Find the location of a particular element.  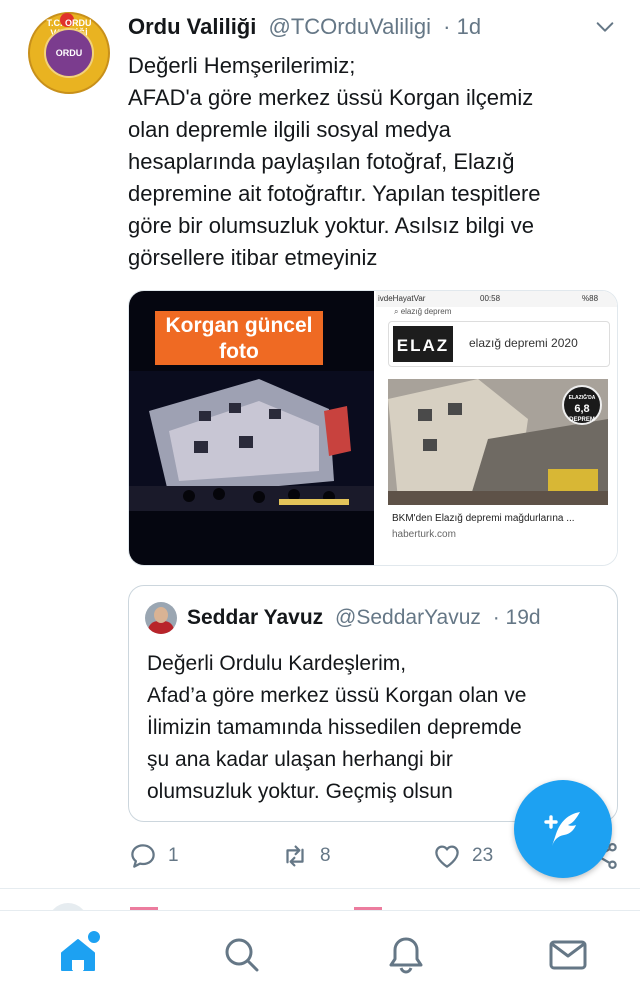

quoted-tweet-header: Seddar Yavuz @SeddarYavuz · 19d is located at coordinates (364, 618).